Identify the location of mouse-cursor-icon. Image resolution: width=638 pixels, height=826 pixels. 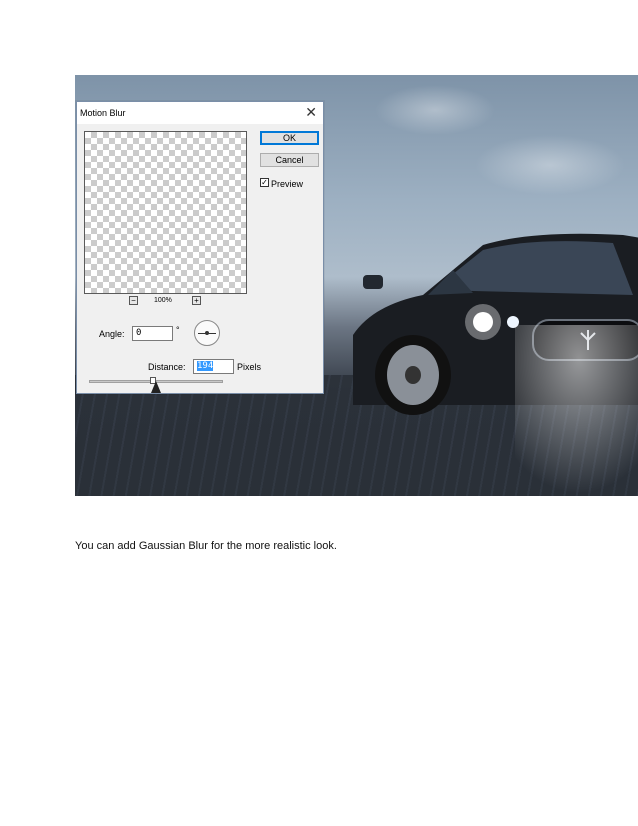
(156, 387).